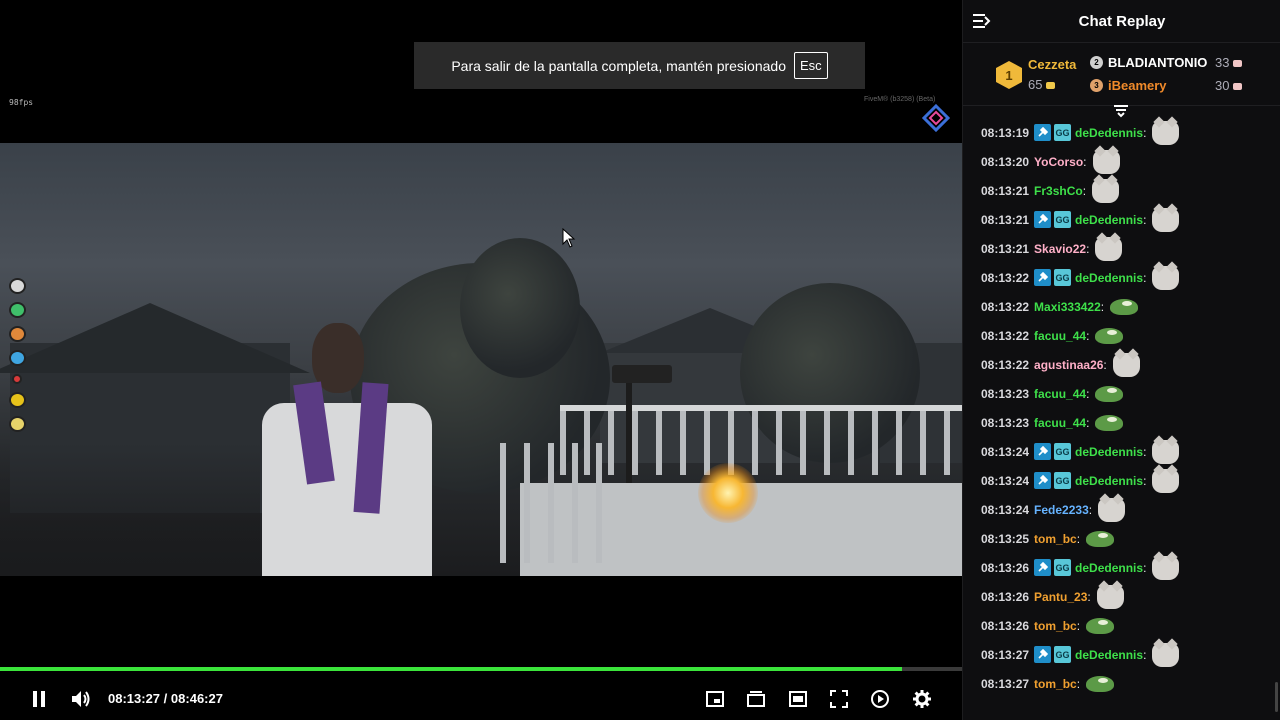  I want to click on chat-message: 08:13:22 Maxi333422:, so click(1129, 306).